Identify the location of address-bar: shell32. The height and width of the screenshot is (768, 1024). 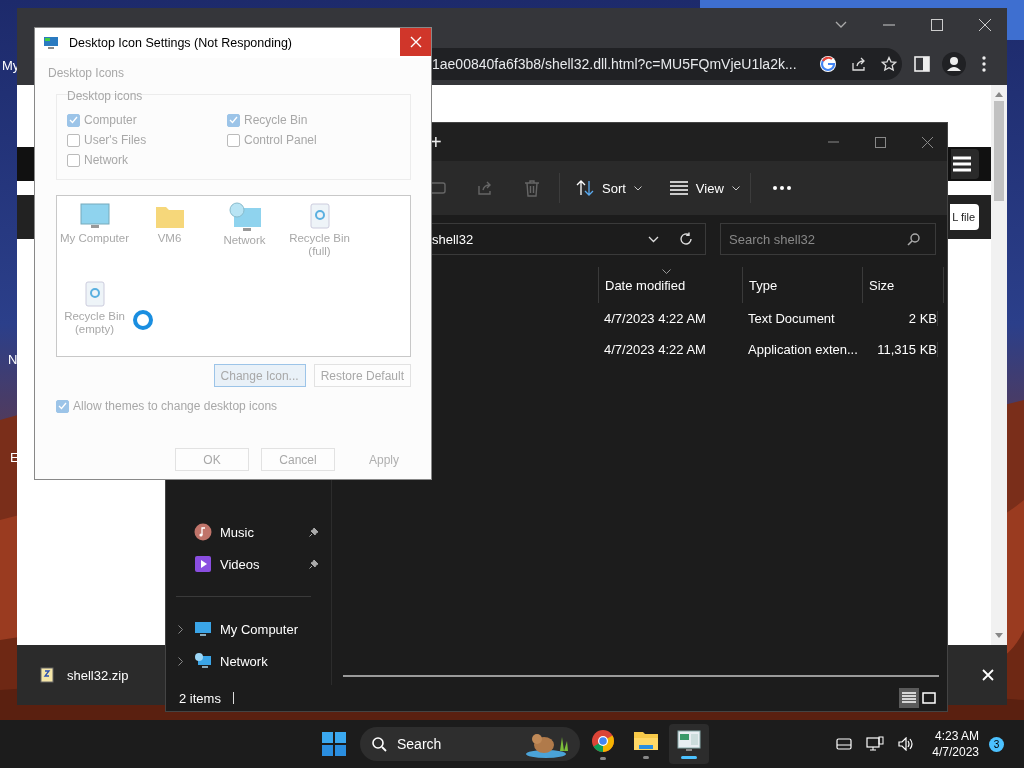
(569, 239).